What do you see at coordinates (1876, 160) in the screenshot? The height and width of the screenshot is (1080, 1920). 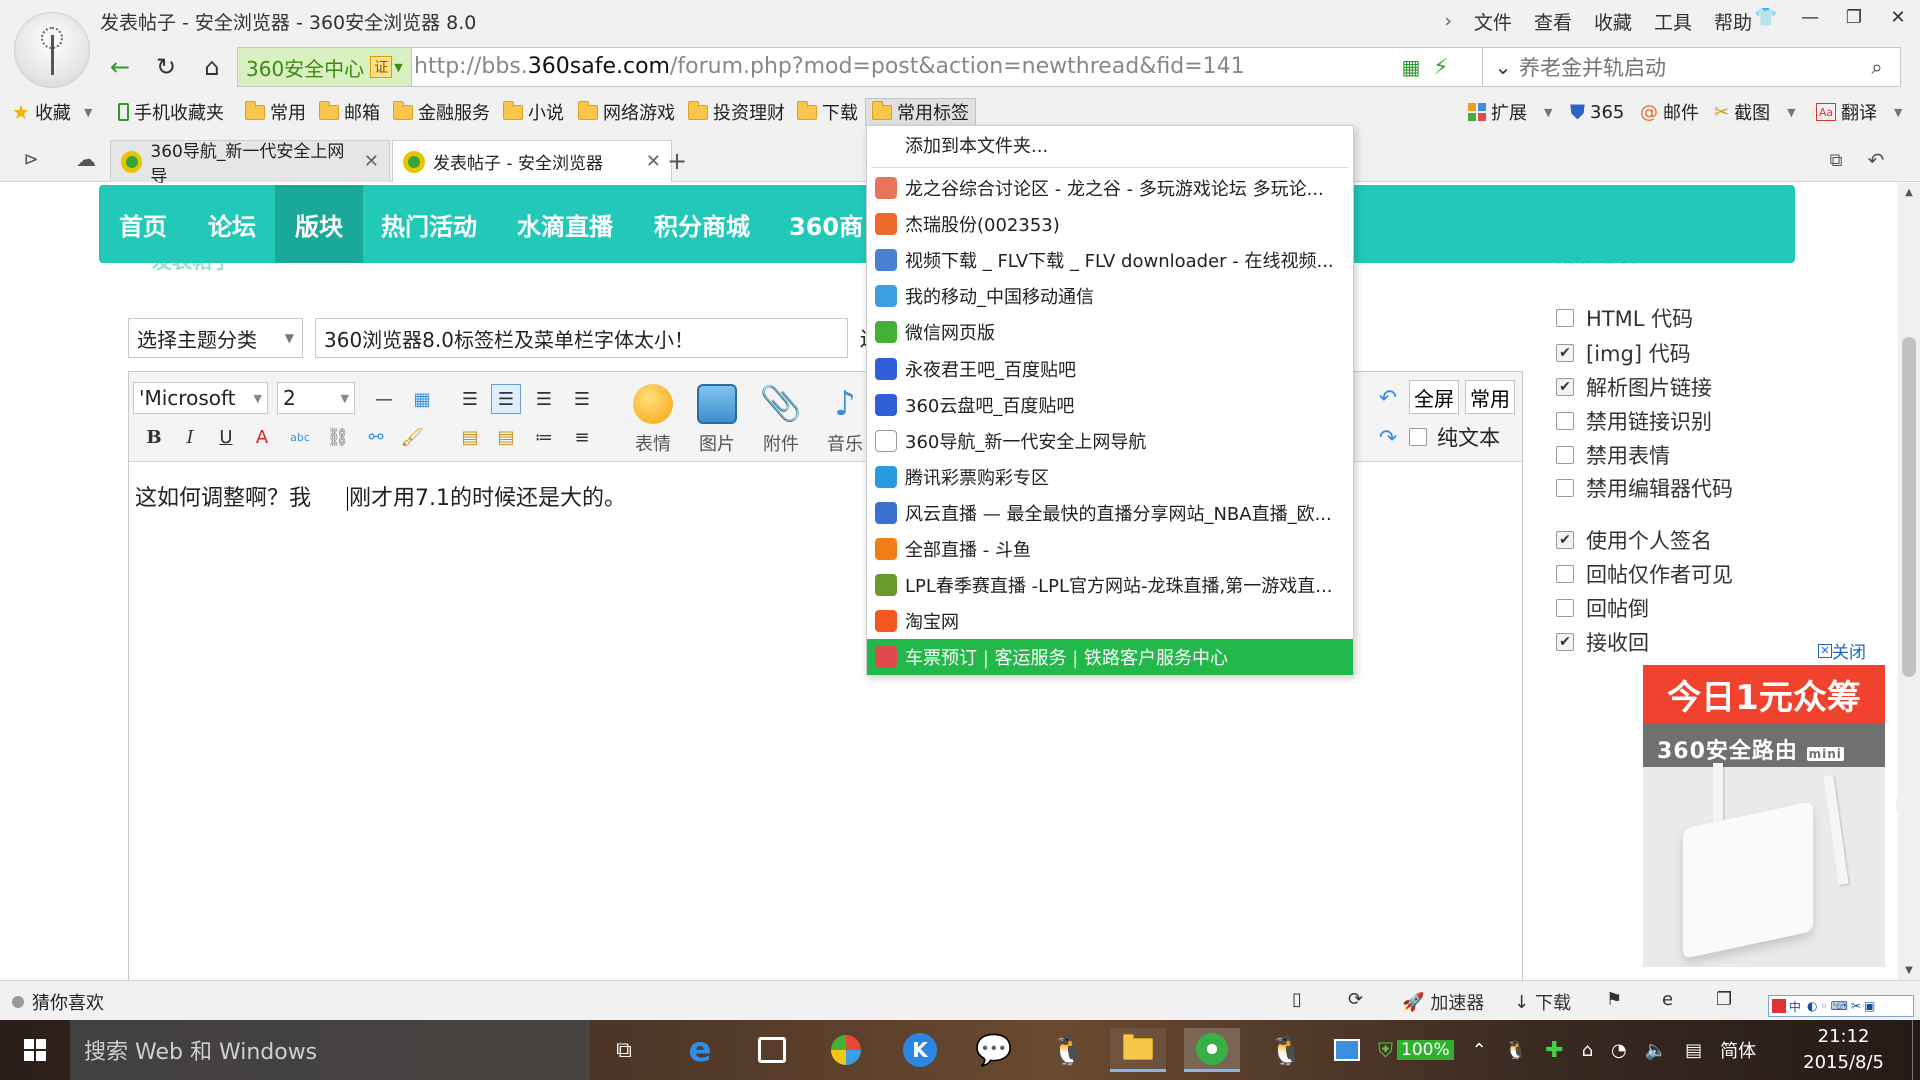 I see `undo-close-icon: ↶` at bounding box center [1876, 160].